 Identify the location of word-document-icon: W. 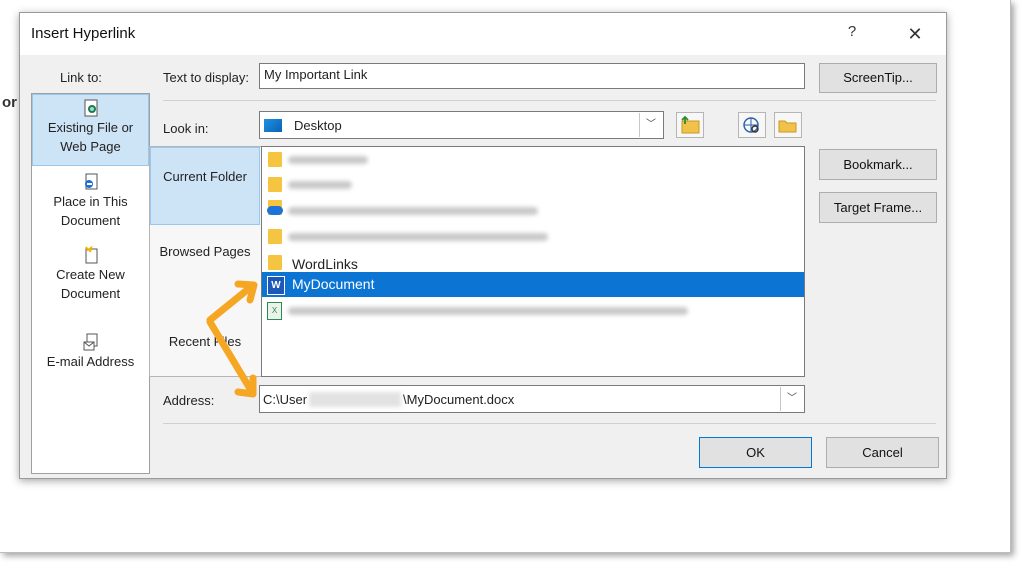
(276, 285).